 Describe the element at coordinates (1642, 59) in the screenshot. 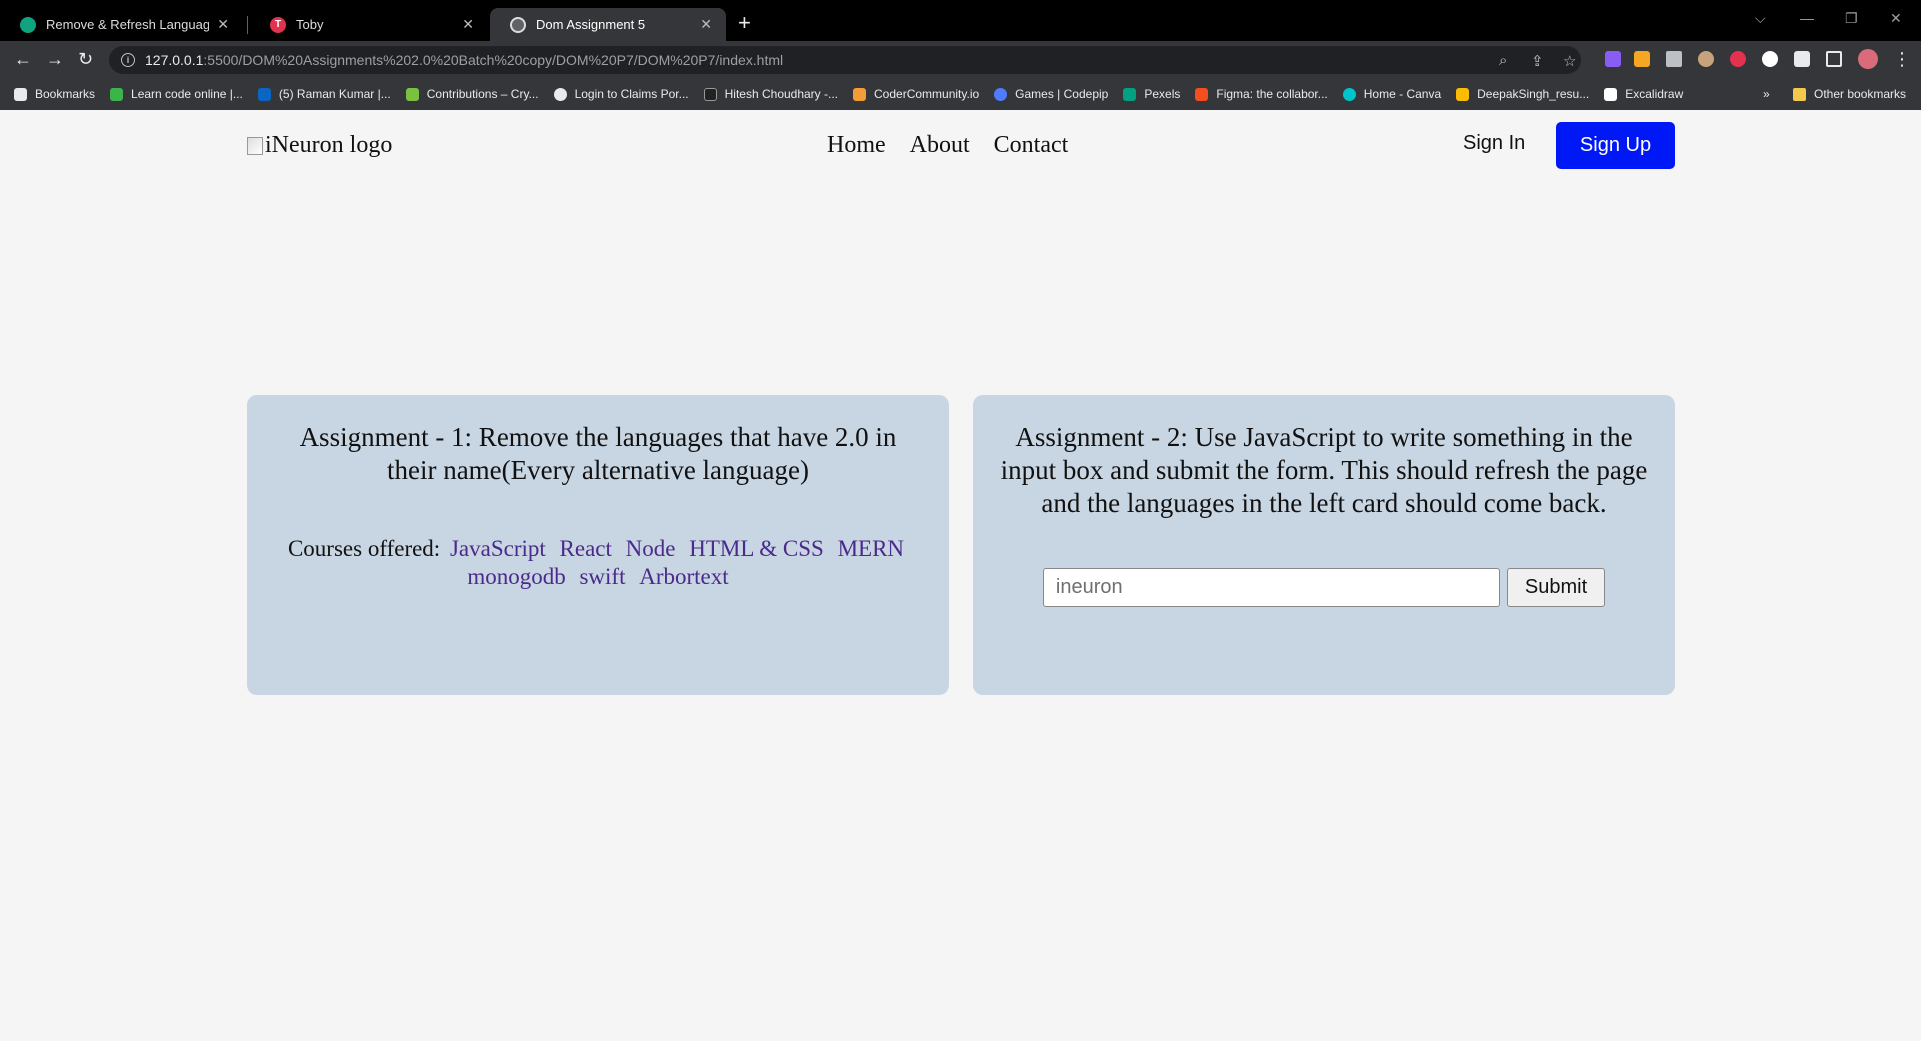

I see `pen-extension-icon` at that location.